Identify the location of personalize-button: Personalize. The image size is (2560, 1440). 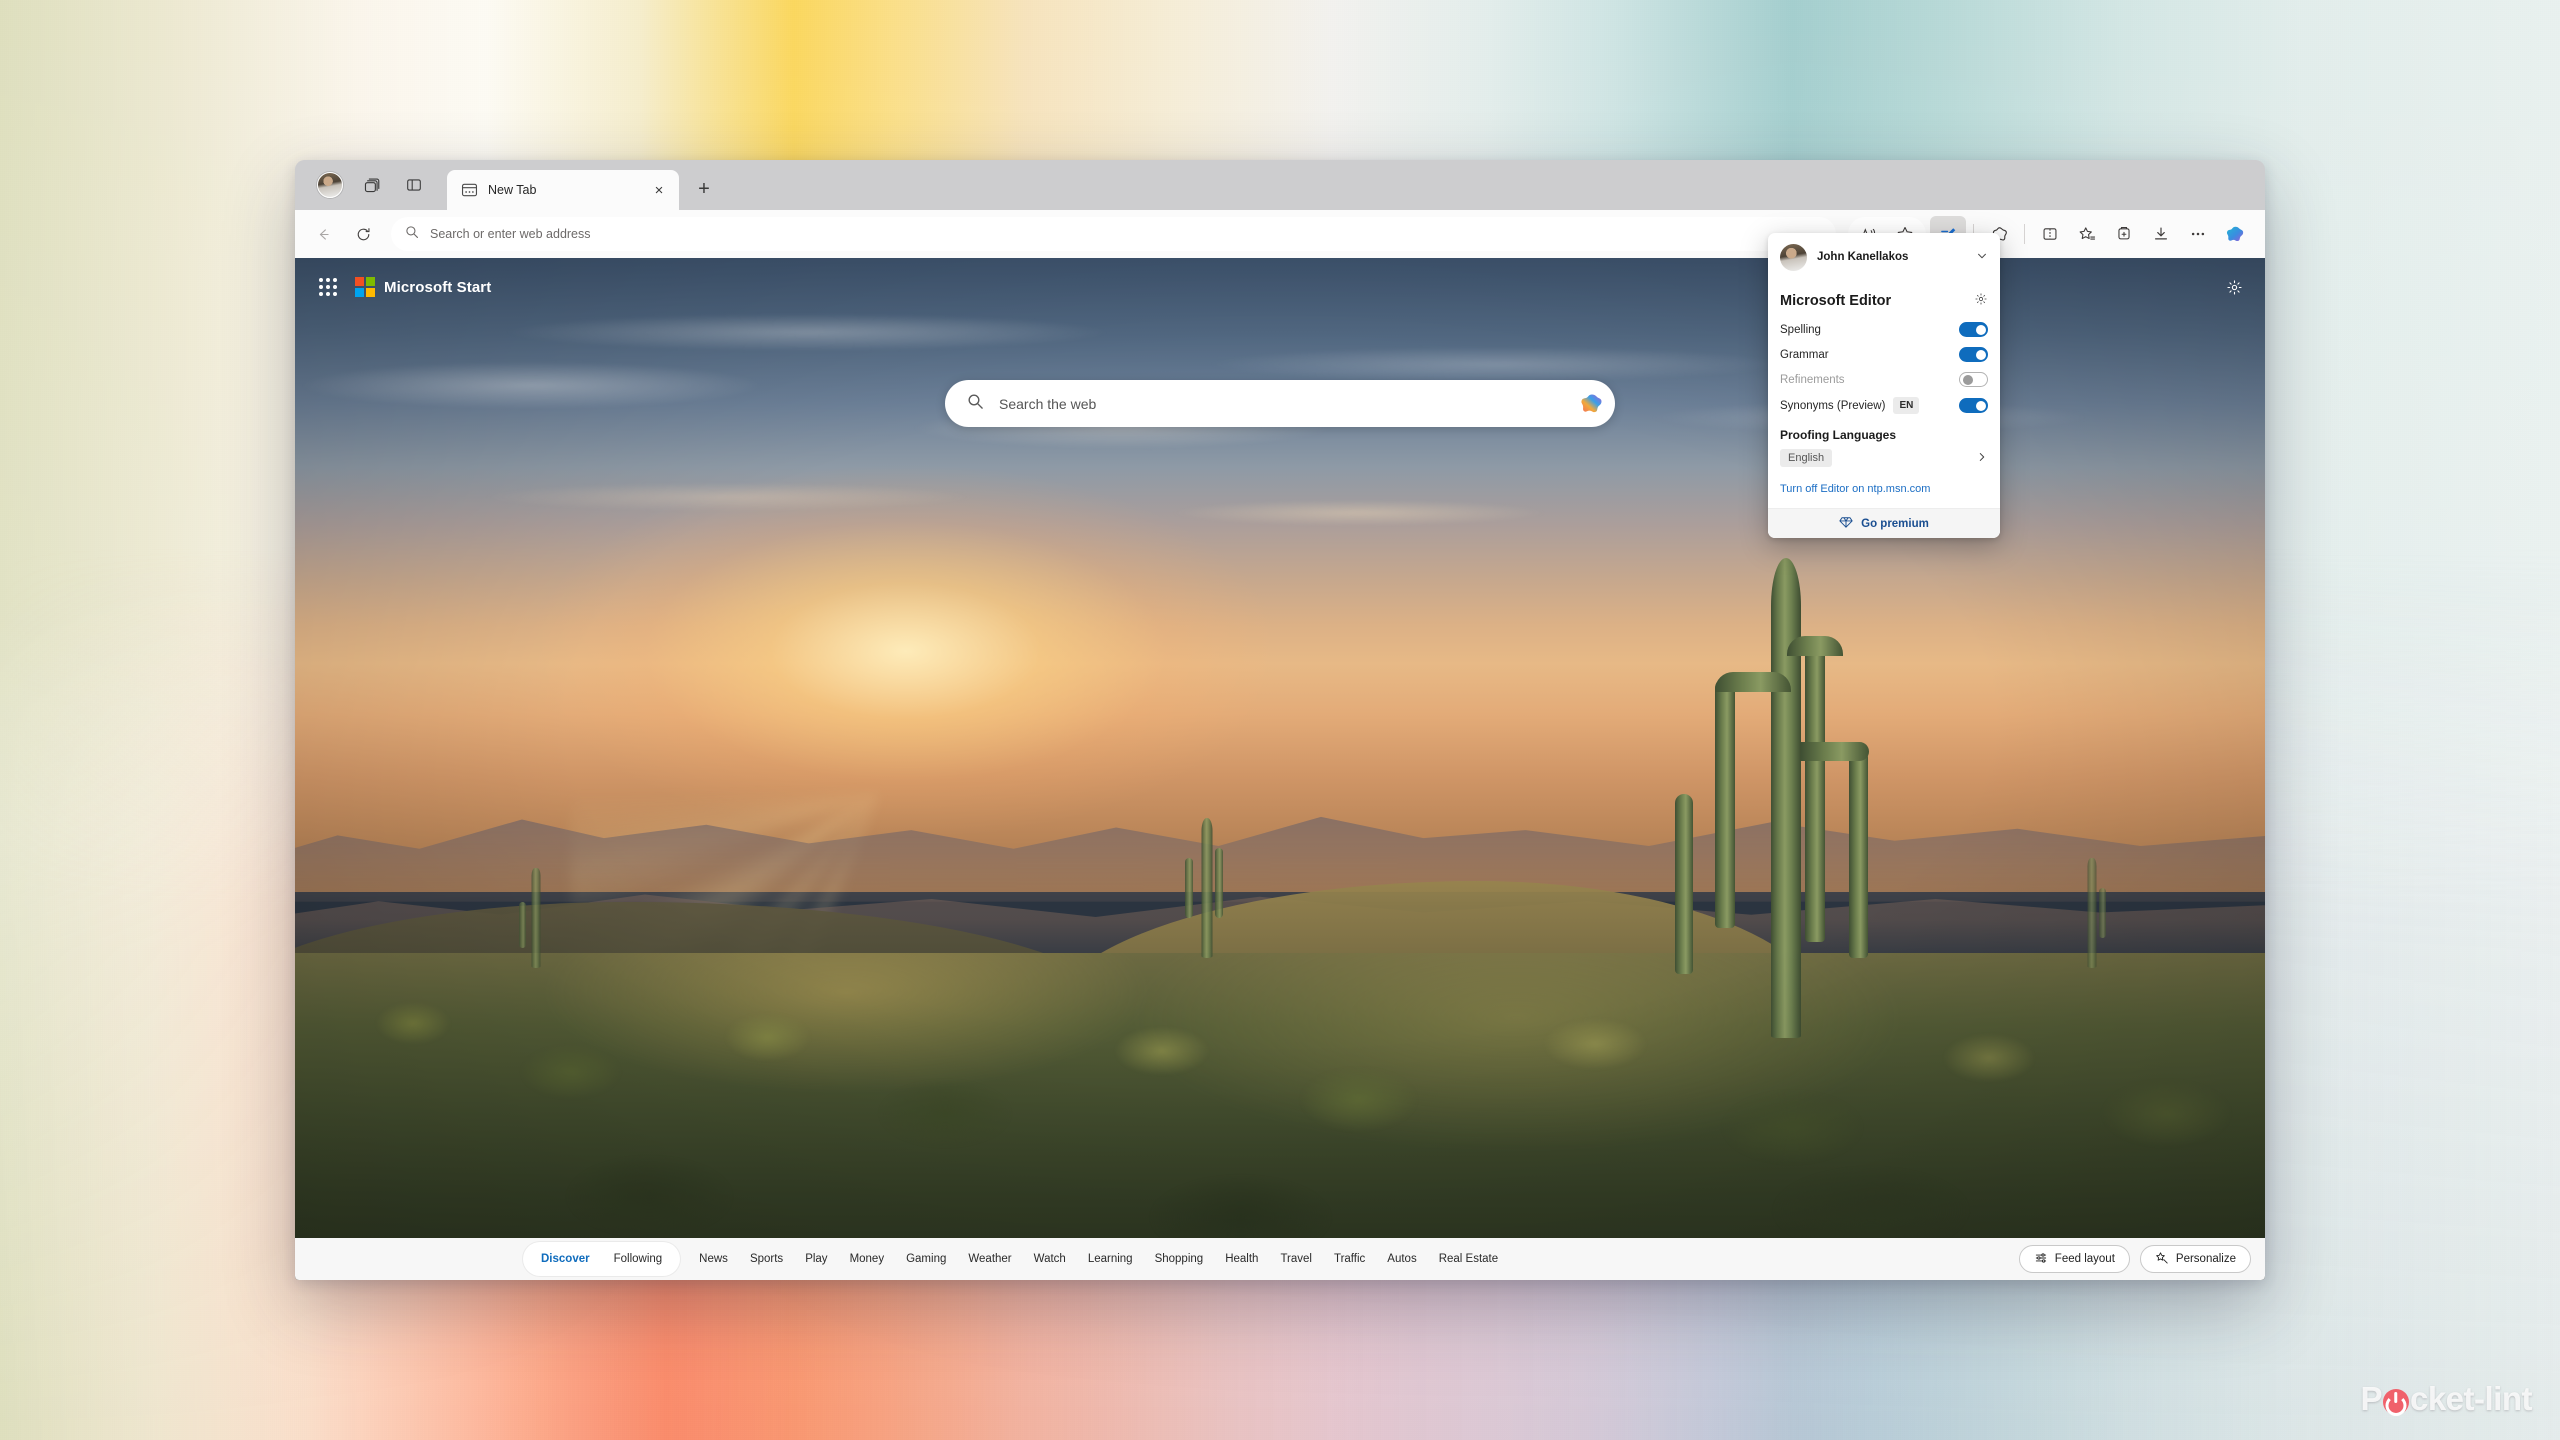
(2195, 1259).